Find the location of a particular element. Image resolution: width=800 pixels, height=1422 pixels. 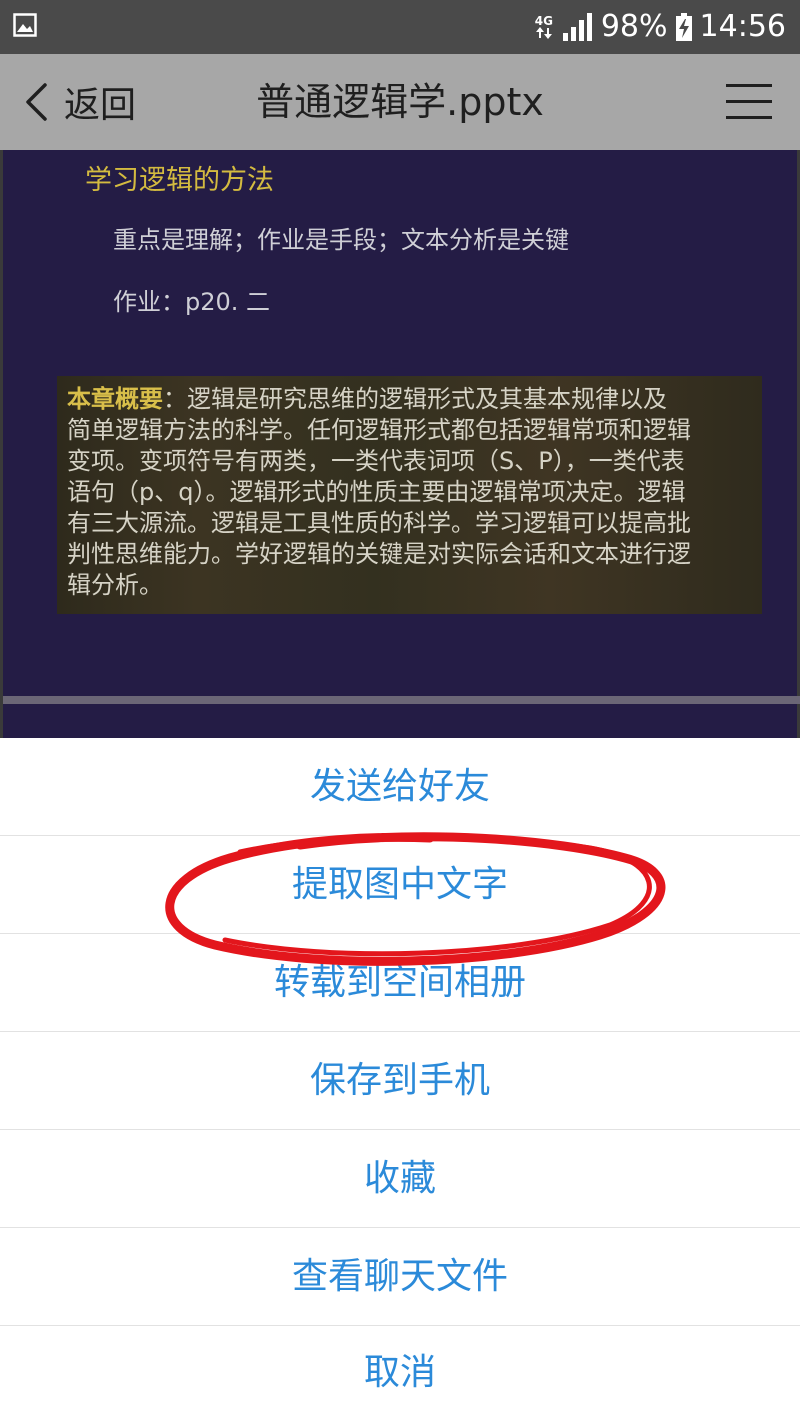

summary-line: 语句（p、q）。逻辑形式的性质主要由逻辑常项决定。逻辑 is located at coordinates (376, 492).